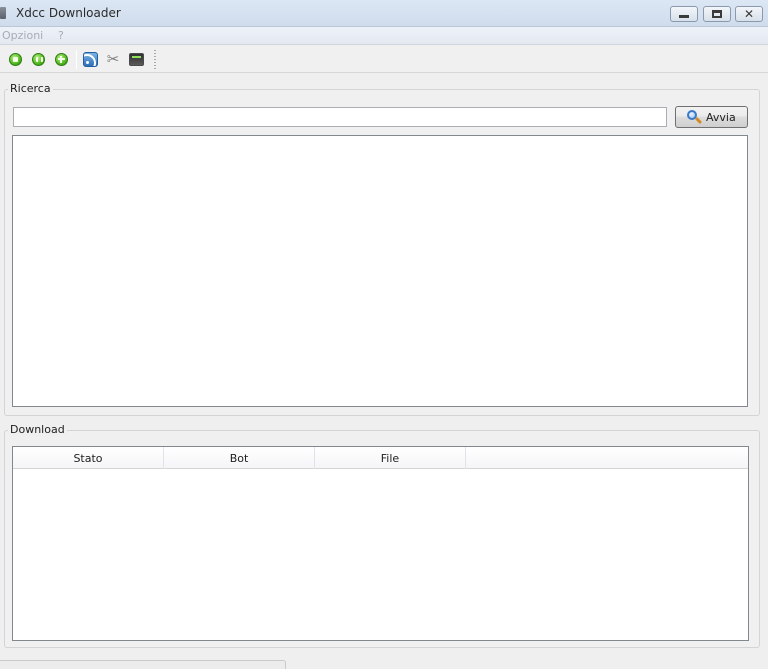 Image resolution: width=768 pixels, height=669 pixels. I want to click on start-search-button: Avvia, so click(711, 117).